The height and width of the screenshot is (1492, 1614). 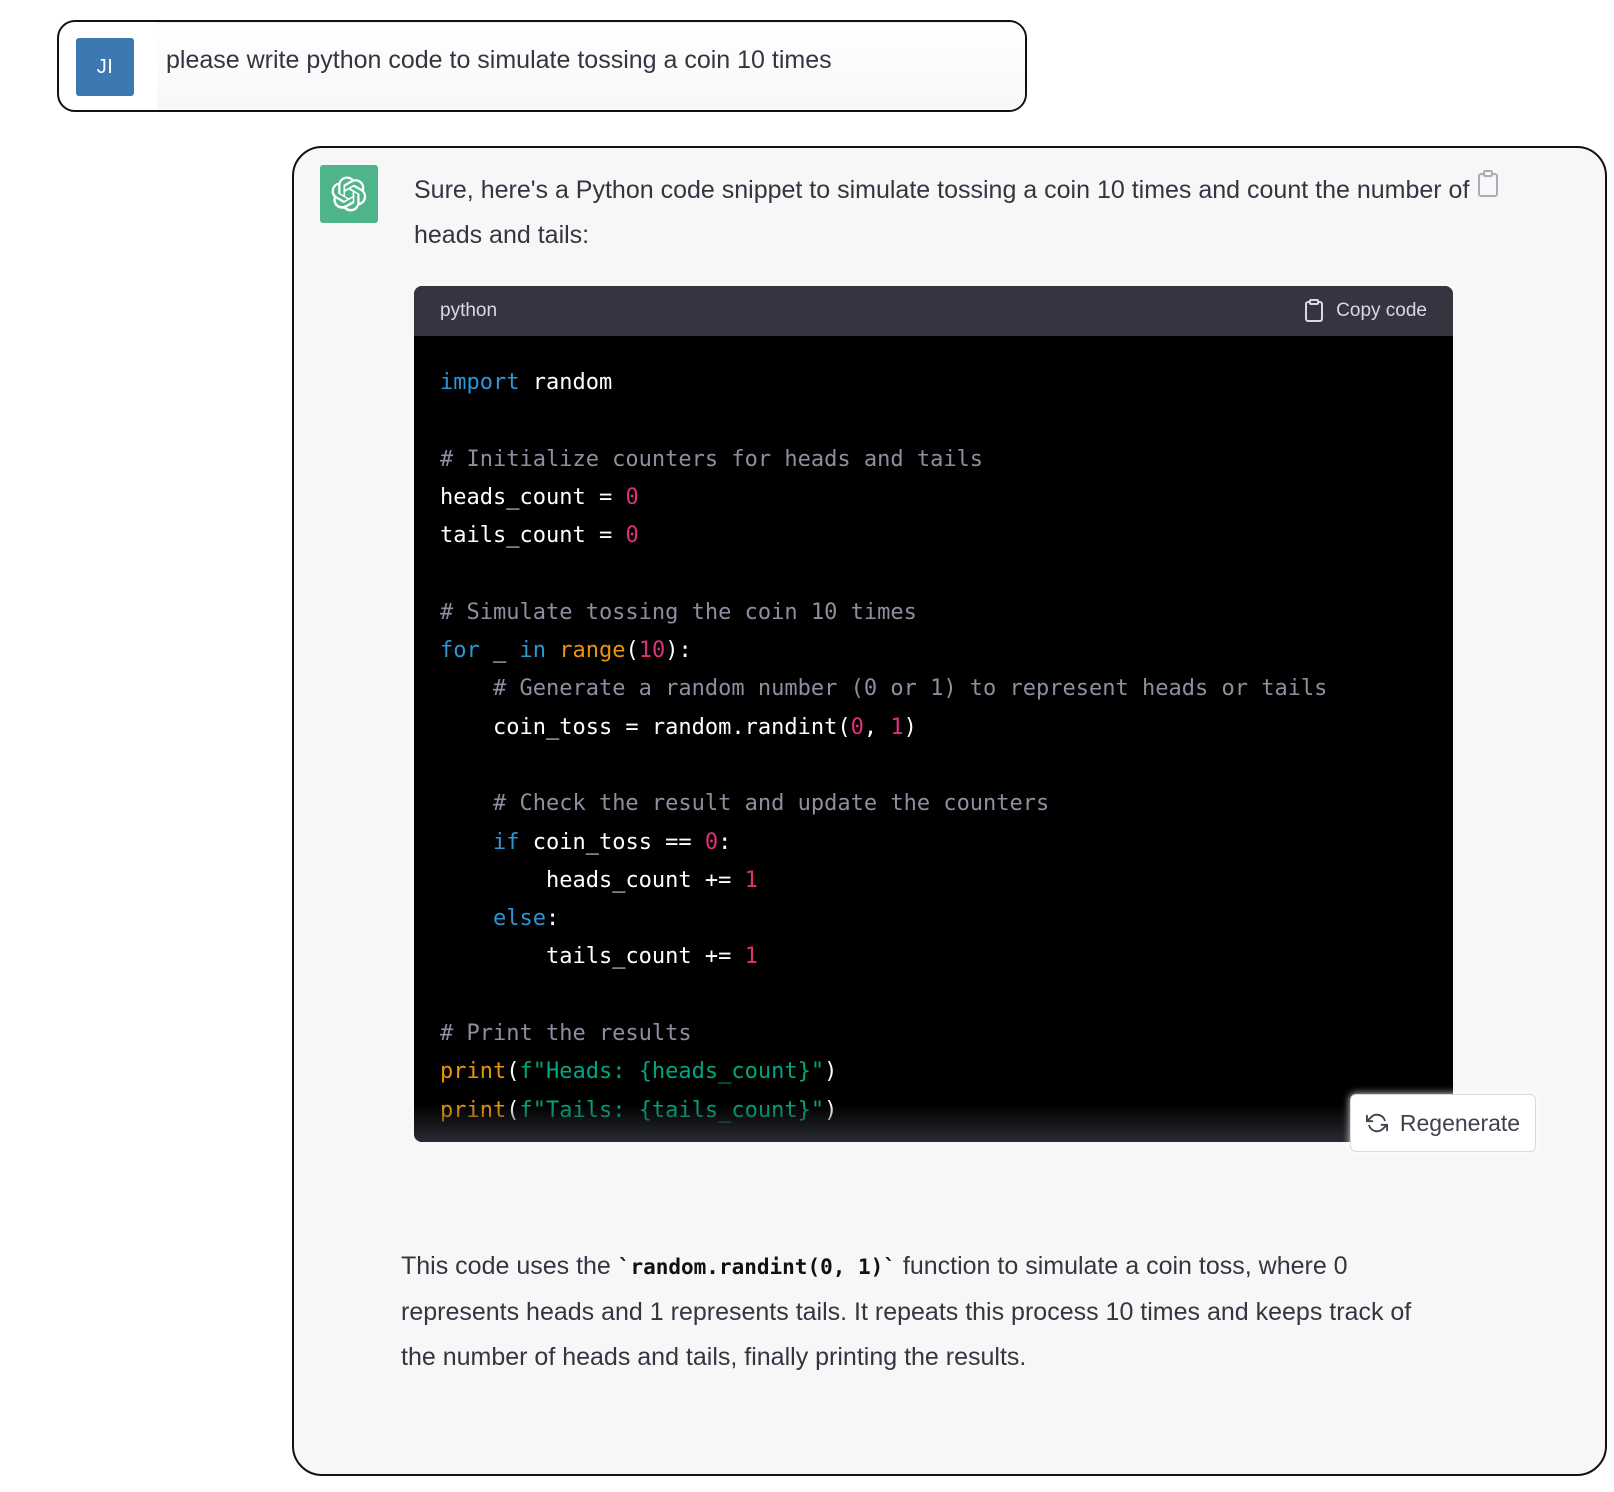 What do you see at coordinates (933, 311) in the screenshot?
I see `code-block-header: python Copy code` at bounding box center [933, 311].